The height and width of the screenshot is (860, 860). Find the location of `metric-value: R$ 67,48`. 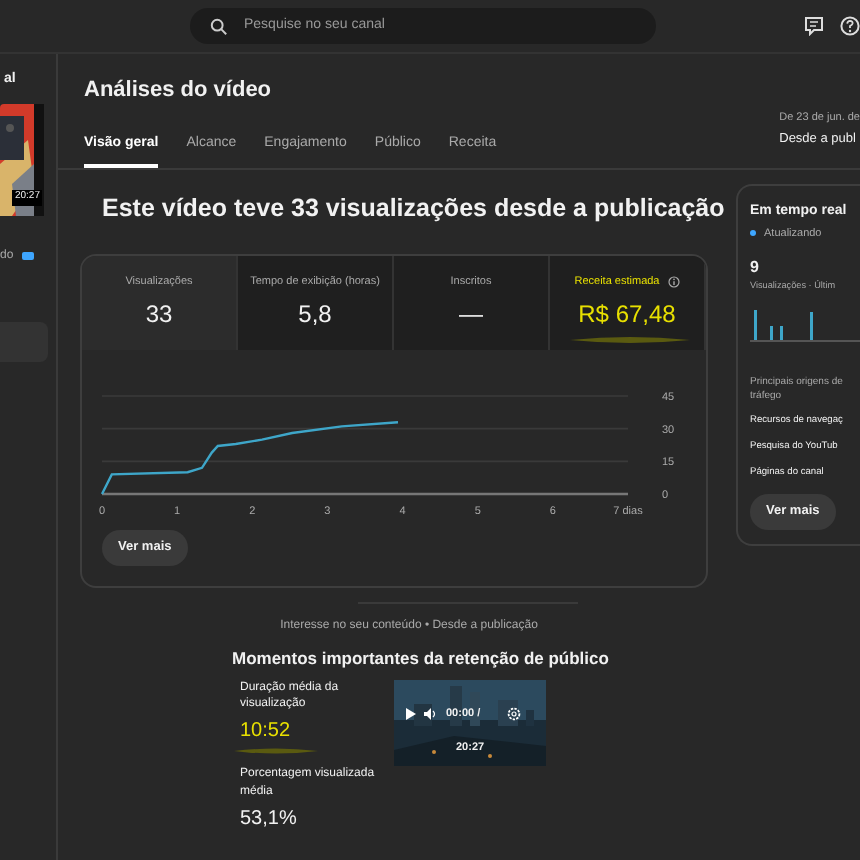

metric-value: R$ 67,48 is located at coordinates (627, 315).